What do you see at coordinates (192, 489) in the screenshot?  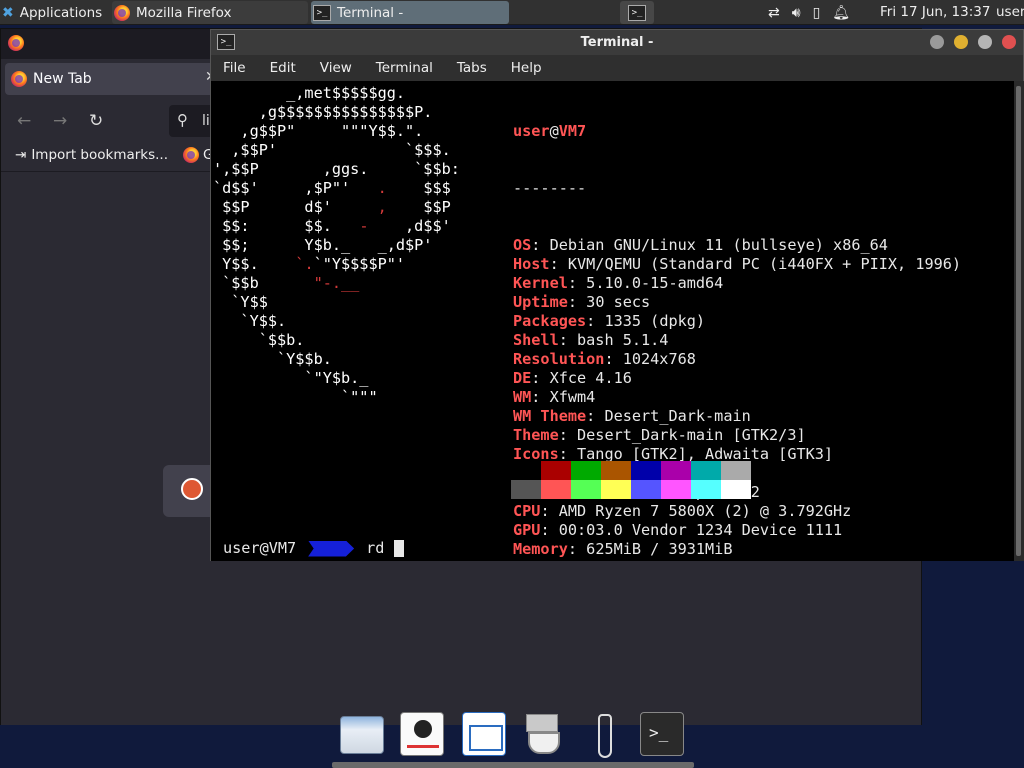 I see `duckduckgo-icon` at bounding box center [192, 489].